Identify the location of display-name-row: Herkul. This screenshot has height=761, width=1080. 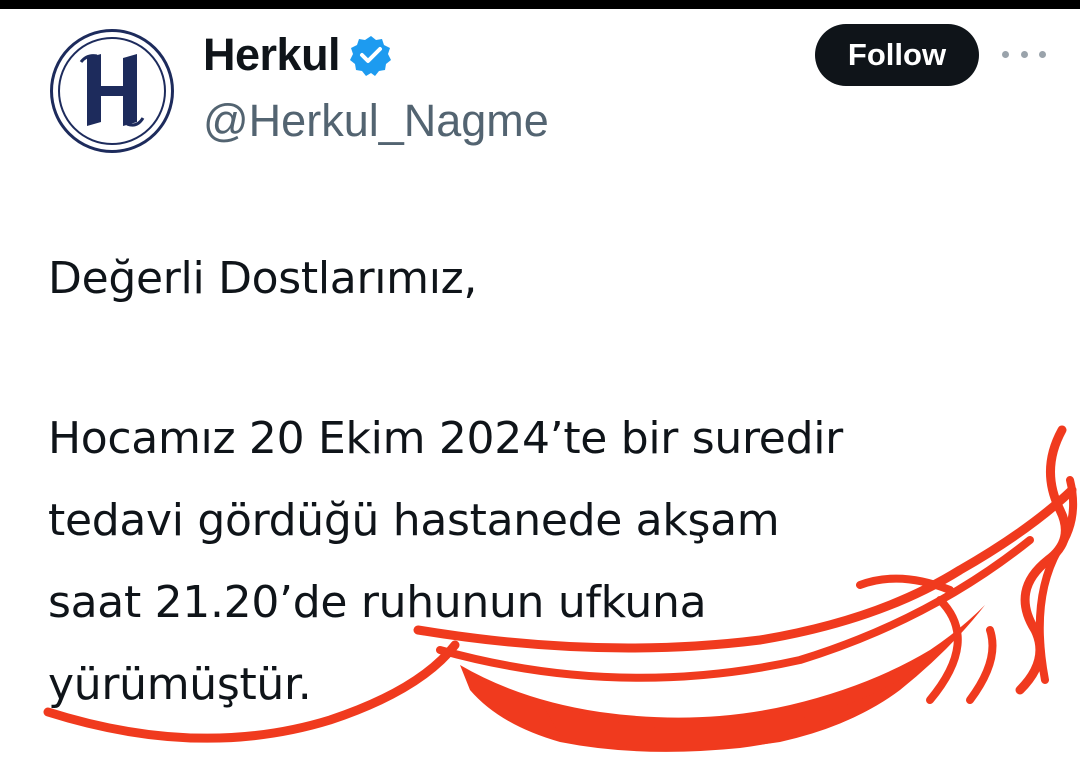
(297, 55).